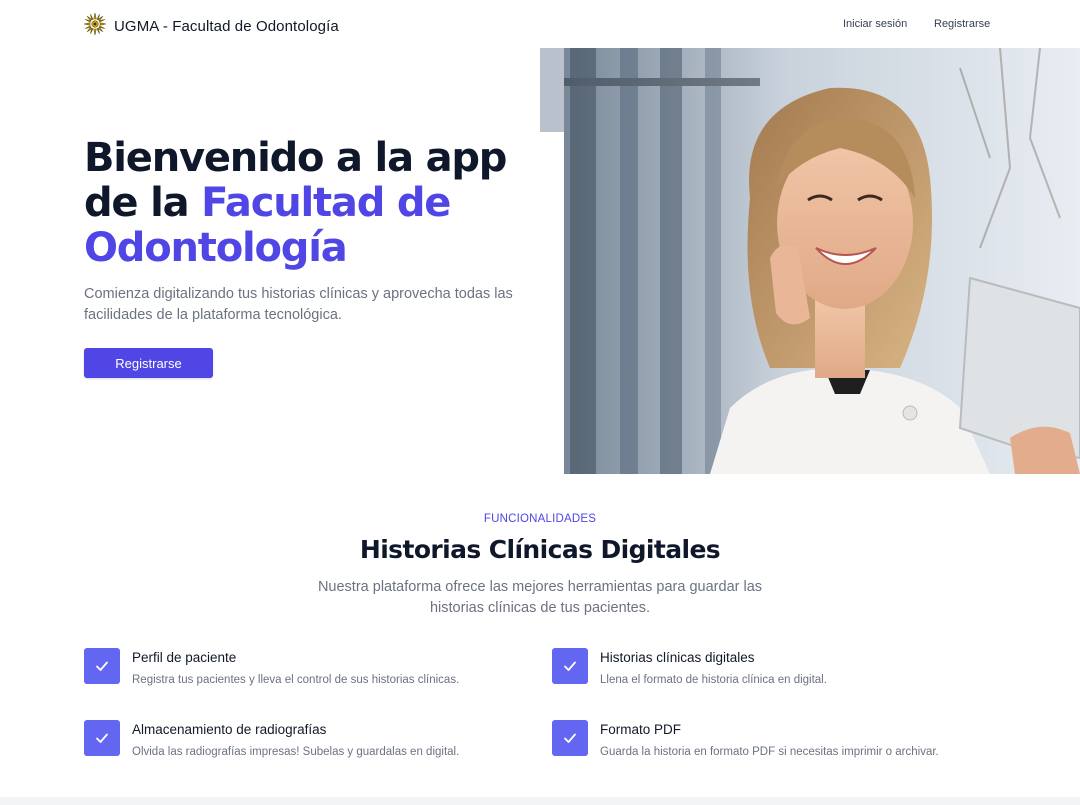 The height and width of the screenshot is (805, 1080). Describe the element at coordinates (677, 657) in the screenshot. I see `feature-title: Historias clínicas digitales` at that location.